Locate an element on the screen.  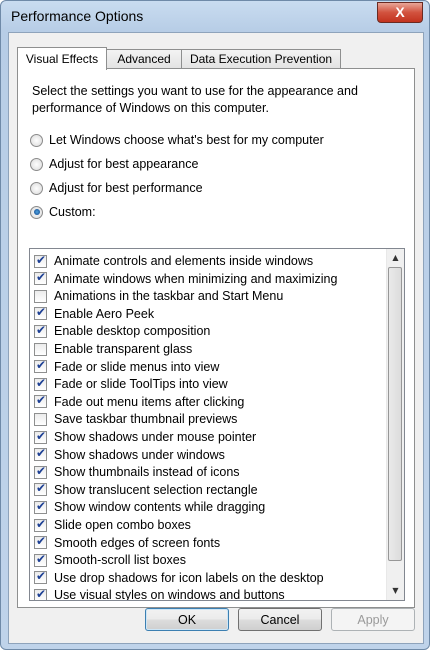
effect-list-item: Smooth edges of screen fonts is located at coordinates (205, 543).